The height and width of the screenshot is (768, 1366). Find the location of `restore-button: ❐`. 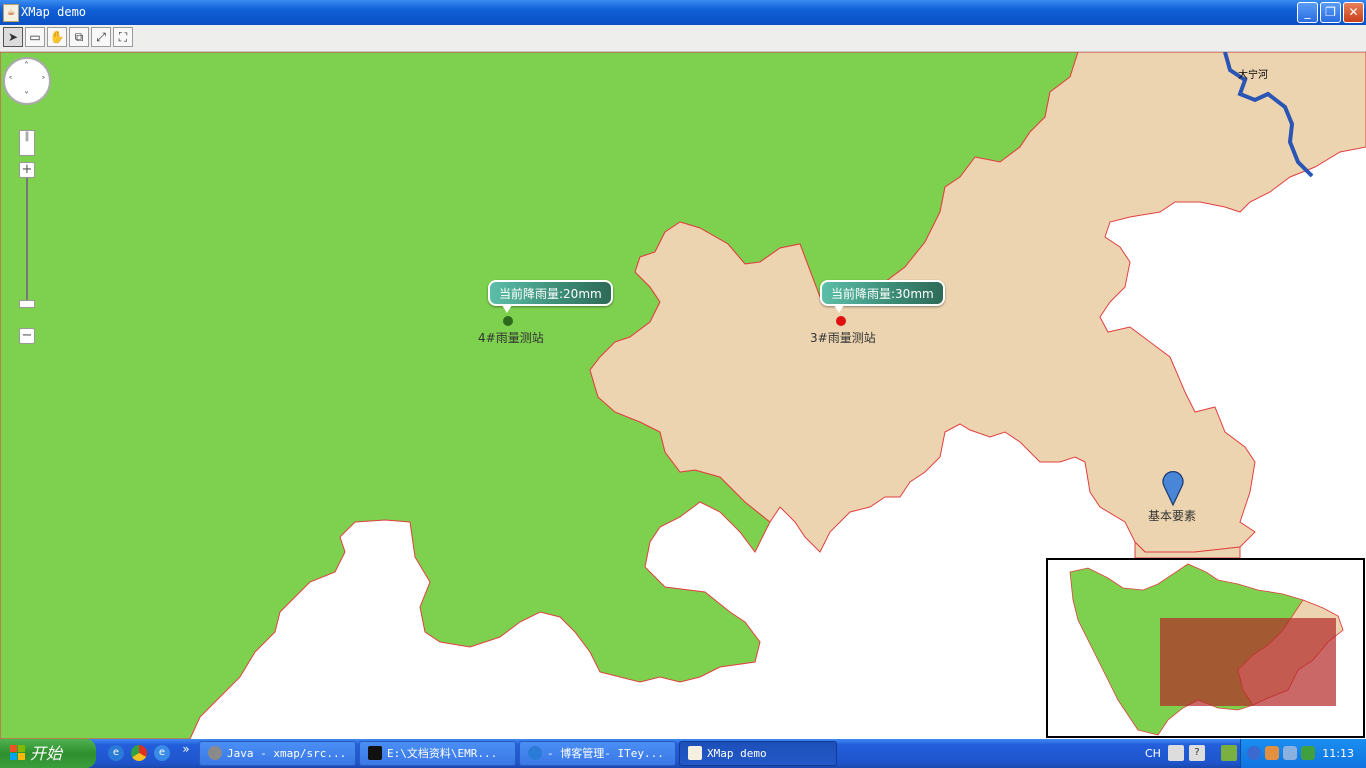

restore-button: ❐ is located at coordinates (1330, 12).